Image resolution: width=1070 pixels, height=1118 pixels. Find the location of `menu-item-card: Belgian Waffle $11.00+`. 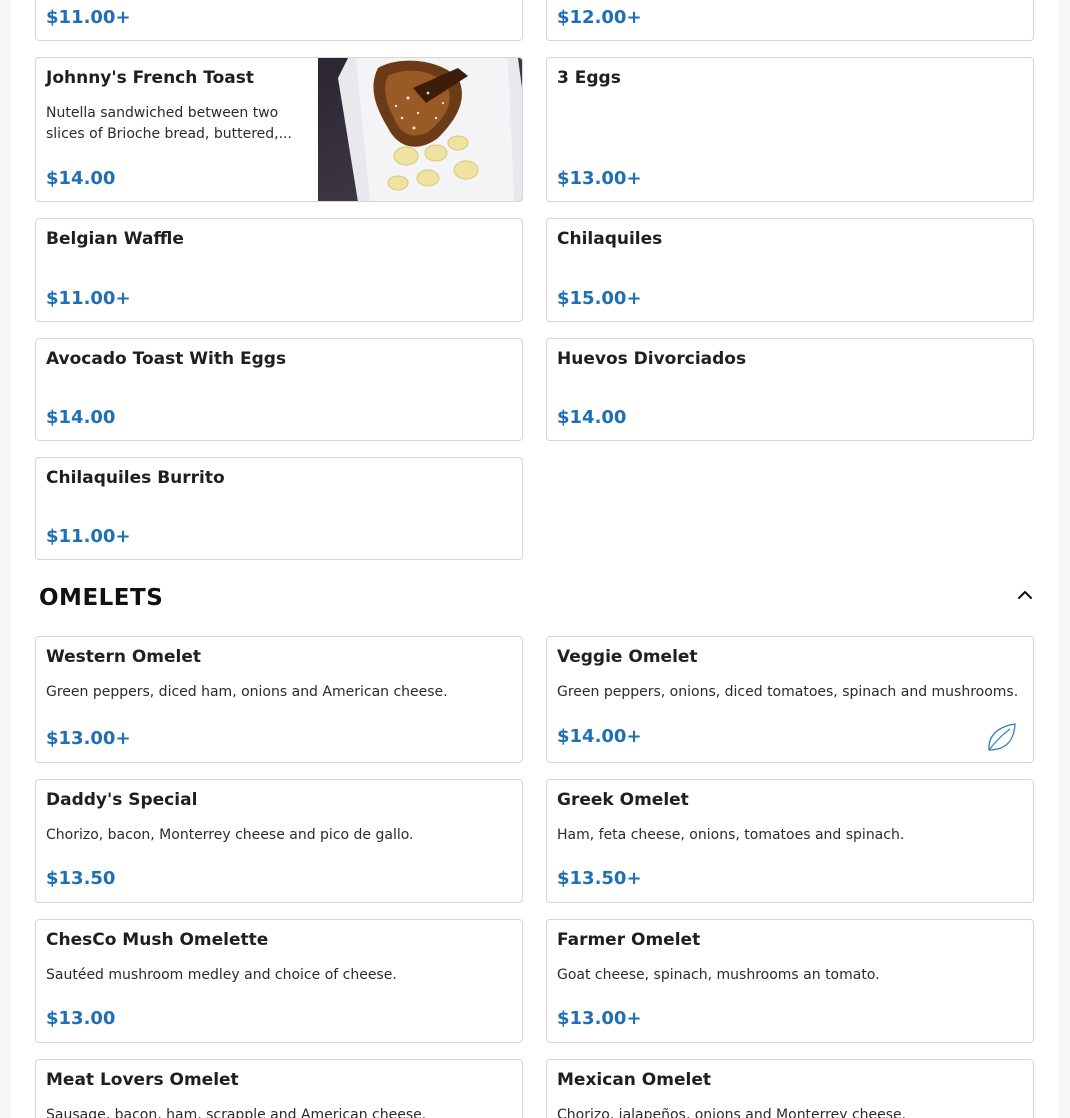

menu-item-card: Belgian Waffle $11.00+ is located at coordinates (279, 270).